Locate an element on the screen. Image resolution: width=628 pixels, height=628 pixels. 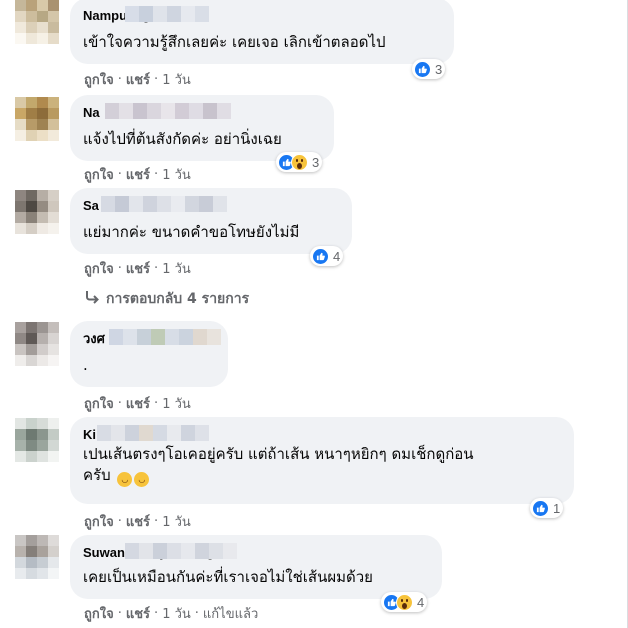
view-replies-label: การตอบกลับ 4 รายการ is located at coordinates (178, 299).